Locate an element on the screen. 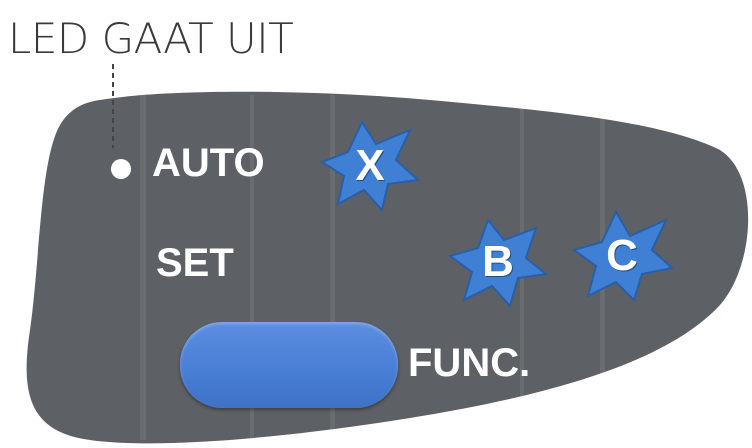 The height and width of the screenshot is (448, 752). x-button: X is located at coordinates (370, 166).